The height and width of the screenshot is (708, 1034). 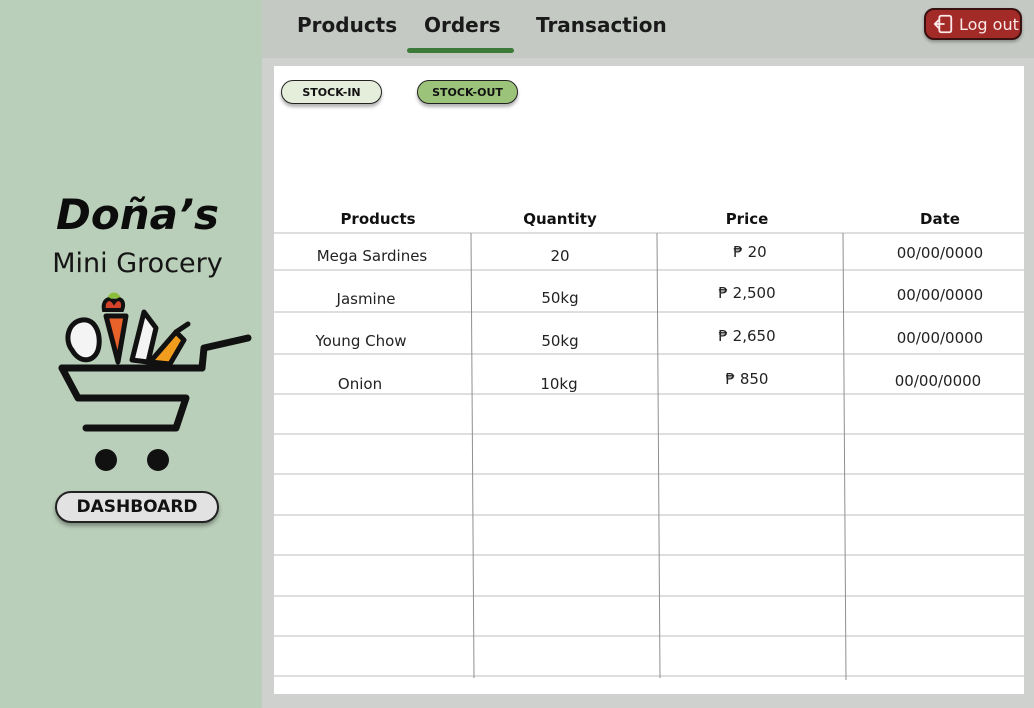 I want to click on table-cell: Onion, so click(x=360, y=384).